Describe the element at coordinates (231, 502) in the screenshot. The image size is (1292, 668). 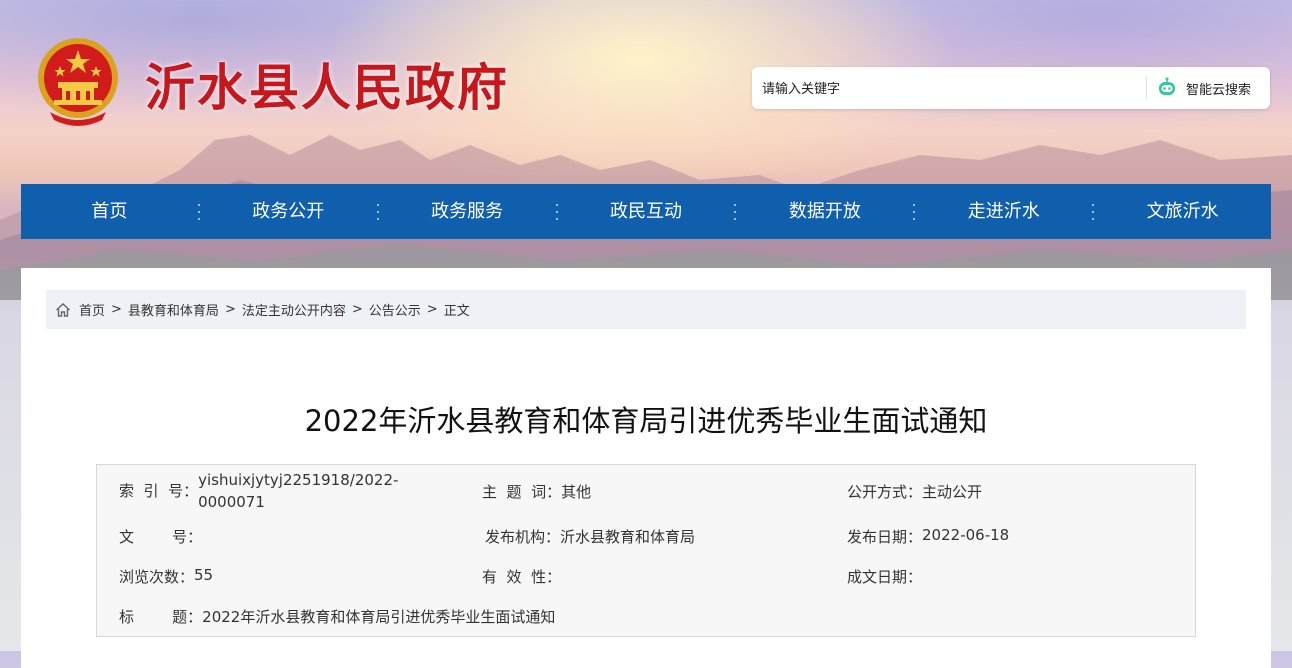
I see `meta-index-value-line2: 0000071` at that location.